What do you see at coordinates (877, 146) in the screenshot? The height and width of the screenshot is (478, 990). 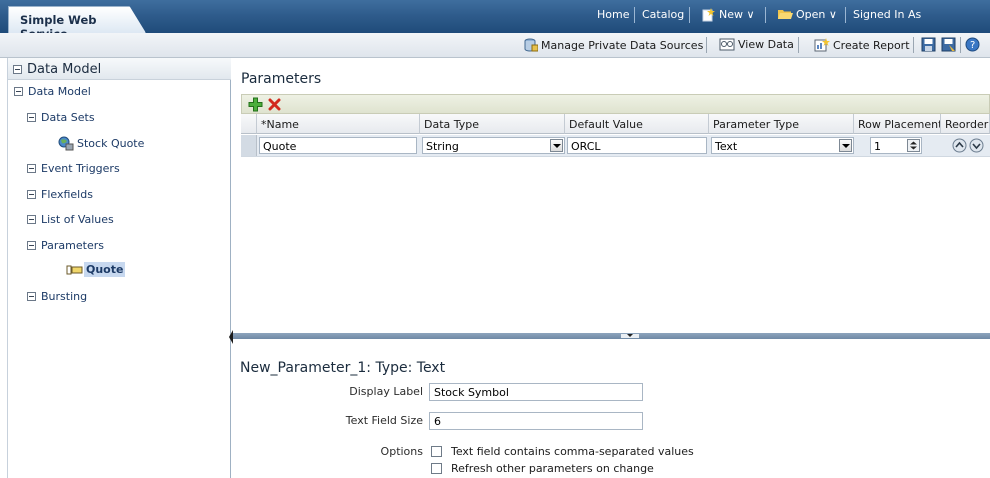 I see `row-placement-value: 1` at bounding box center [877, 146].